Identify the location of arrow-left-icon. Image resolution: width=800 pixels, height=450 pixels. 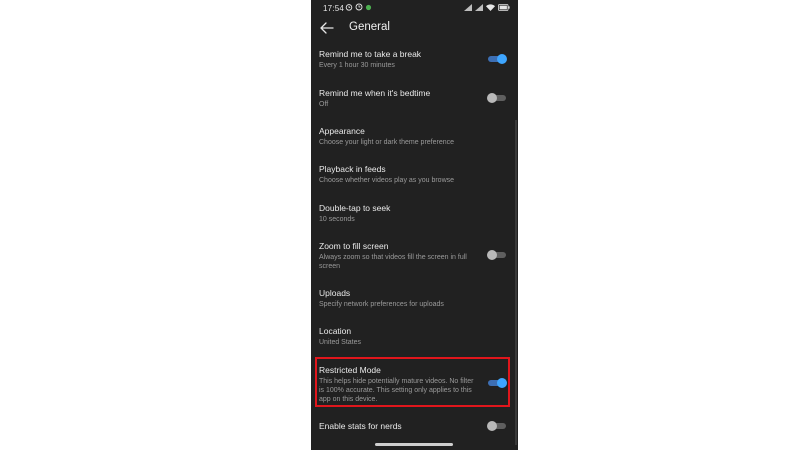
(327, 28).